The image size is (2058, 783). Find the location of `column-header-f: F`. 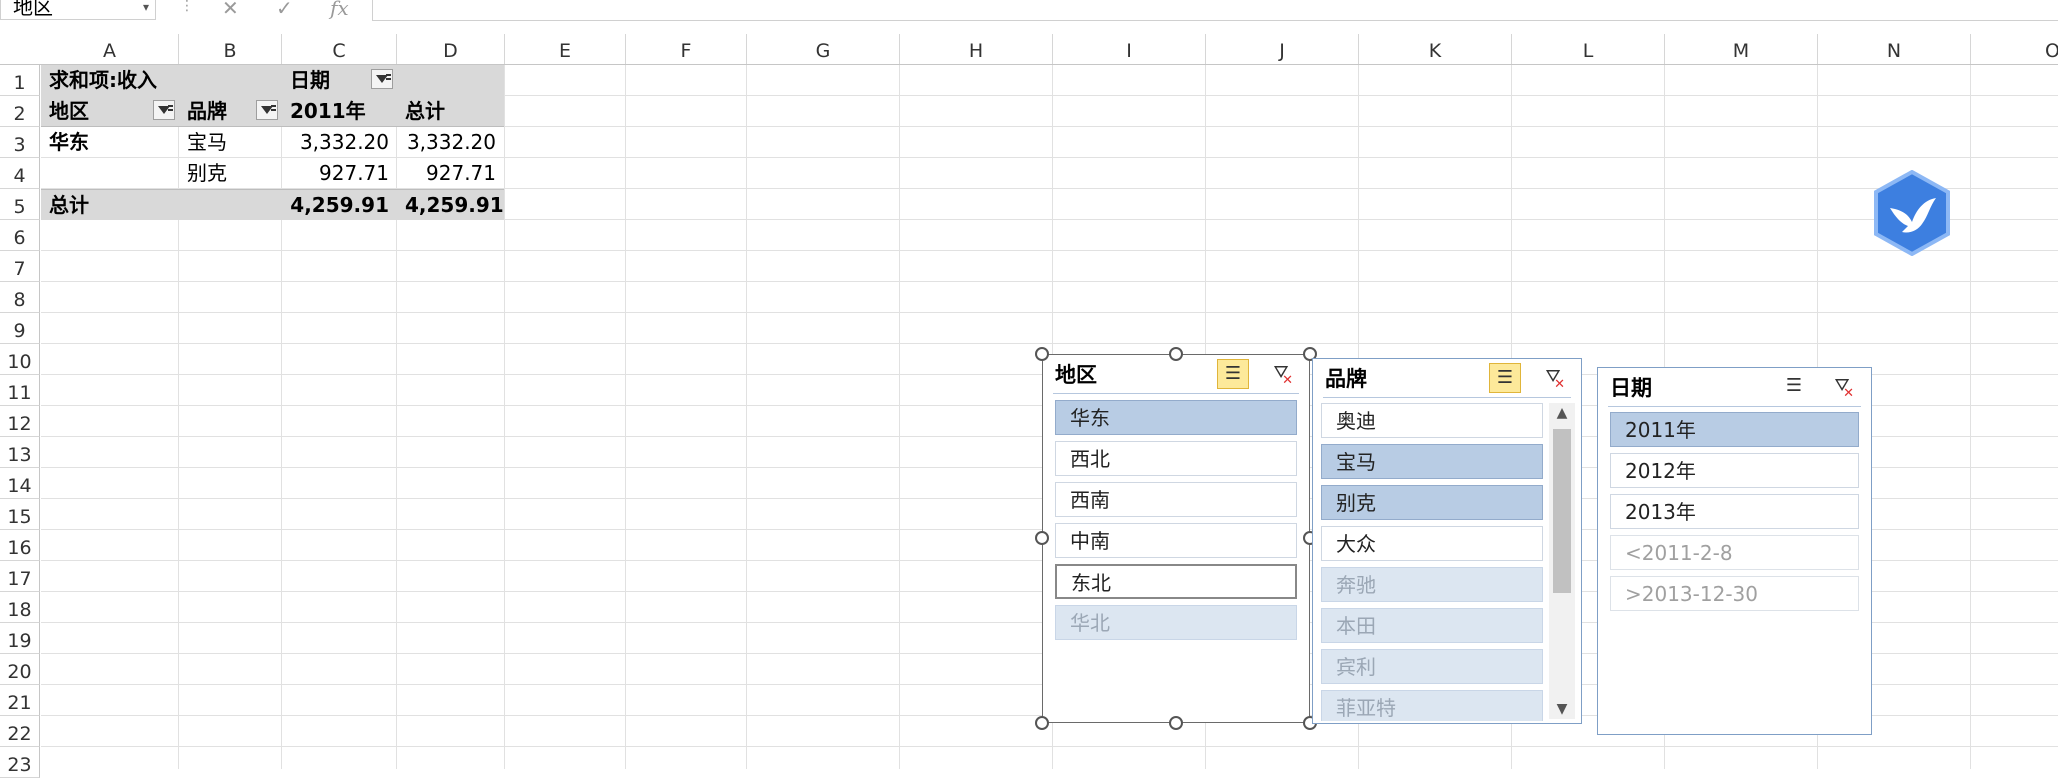

column-header-f: F is located at coordinates (686, 49).